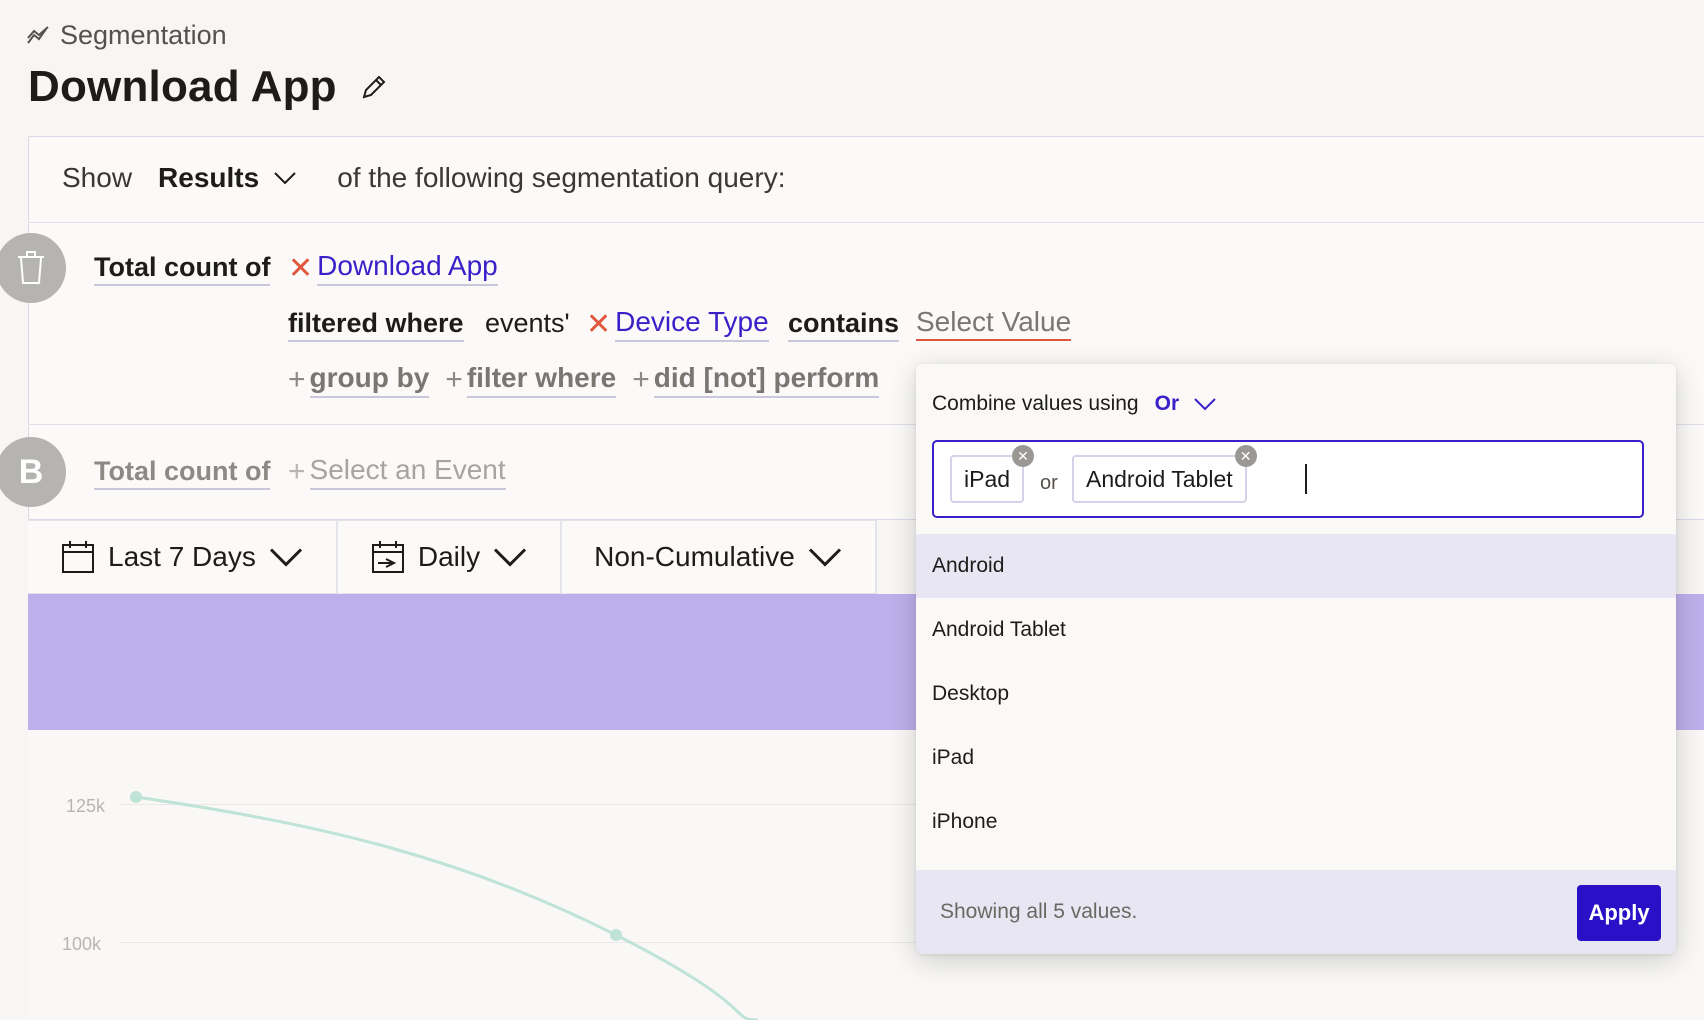 This screenshot has width=1704, height=1020. I want to click on divider, so click(866, 222).